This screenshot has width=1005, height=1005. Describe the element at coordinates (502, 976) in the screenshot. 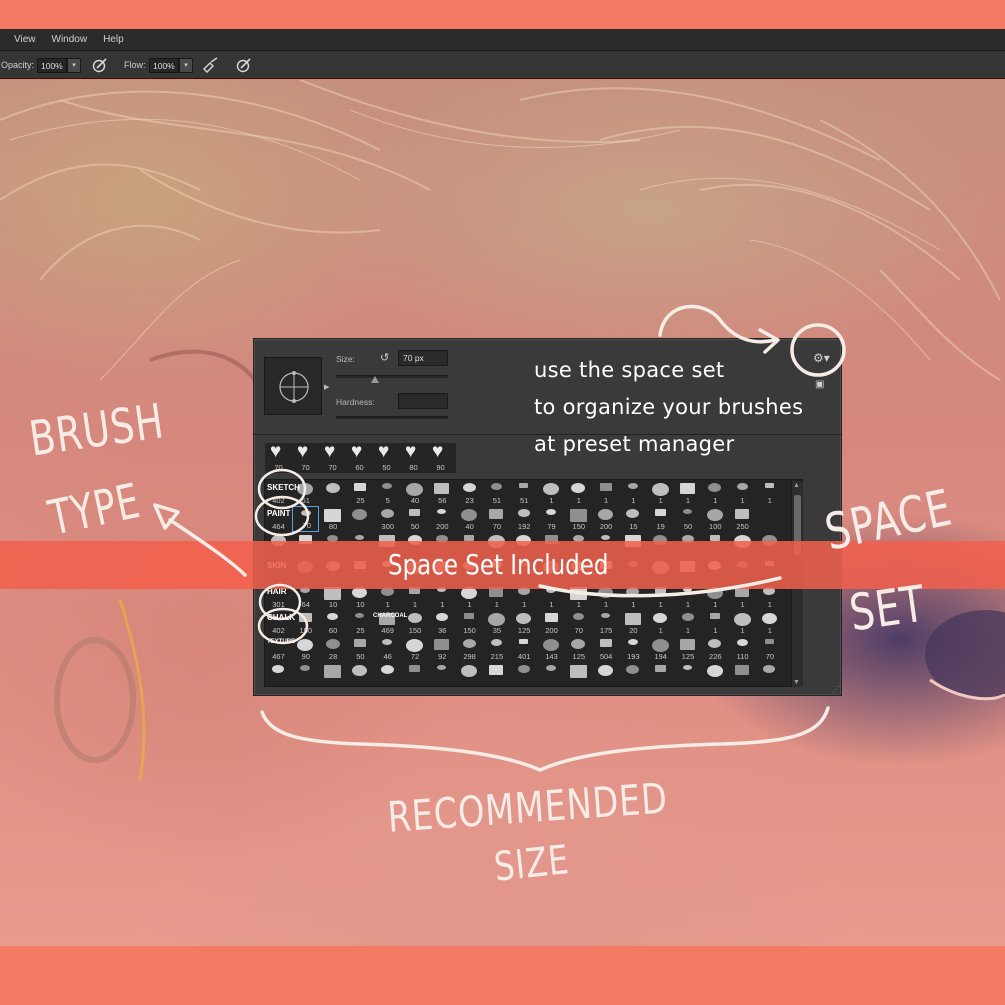

I see `bottom-accent-band` at that location.